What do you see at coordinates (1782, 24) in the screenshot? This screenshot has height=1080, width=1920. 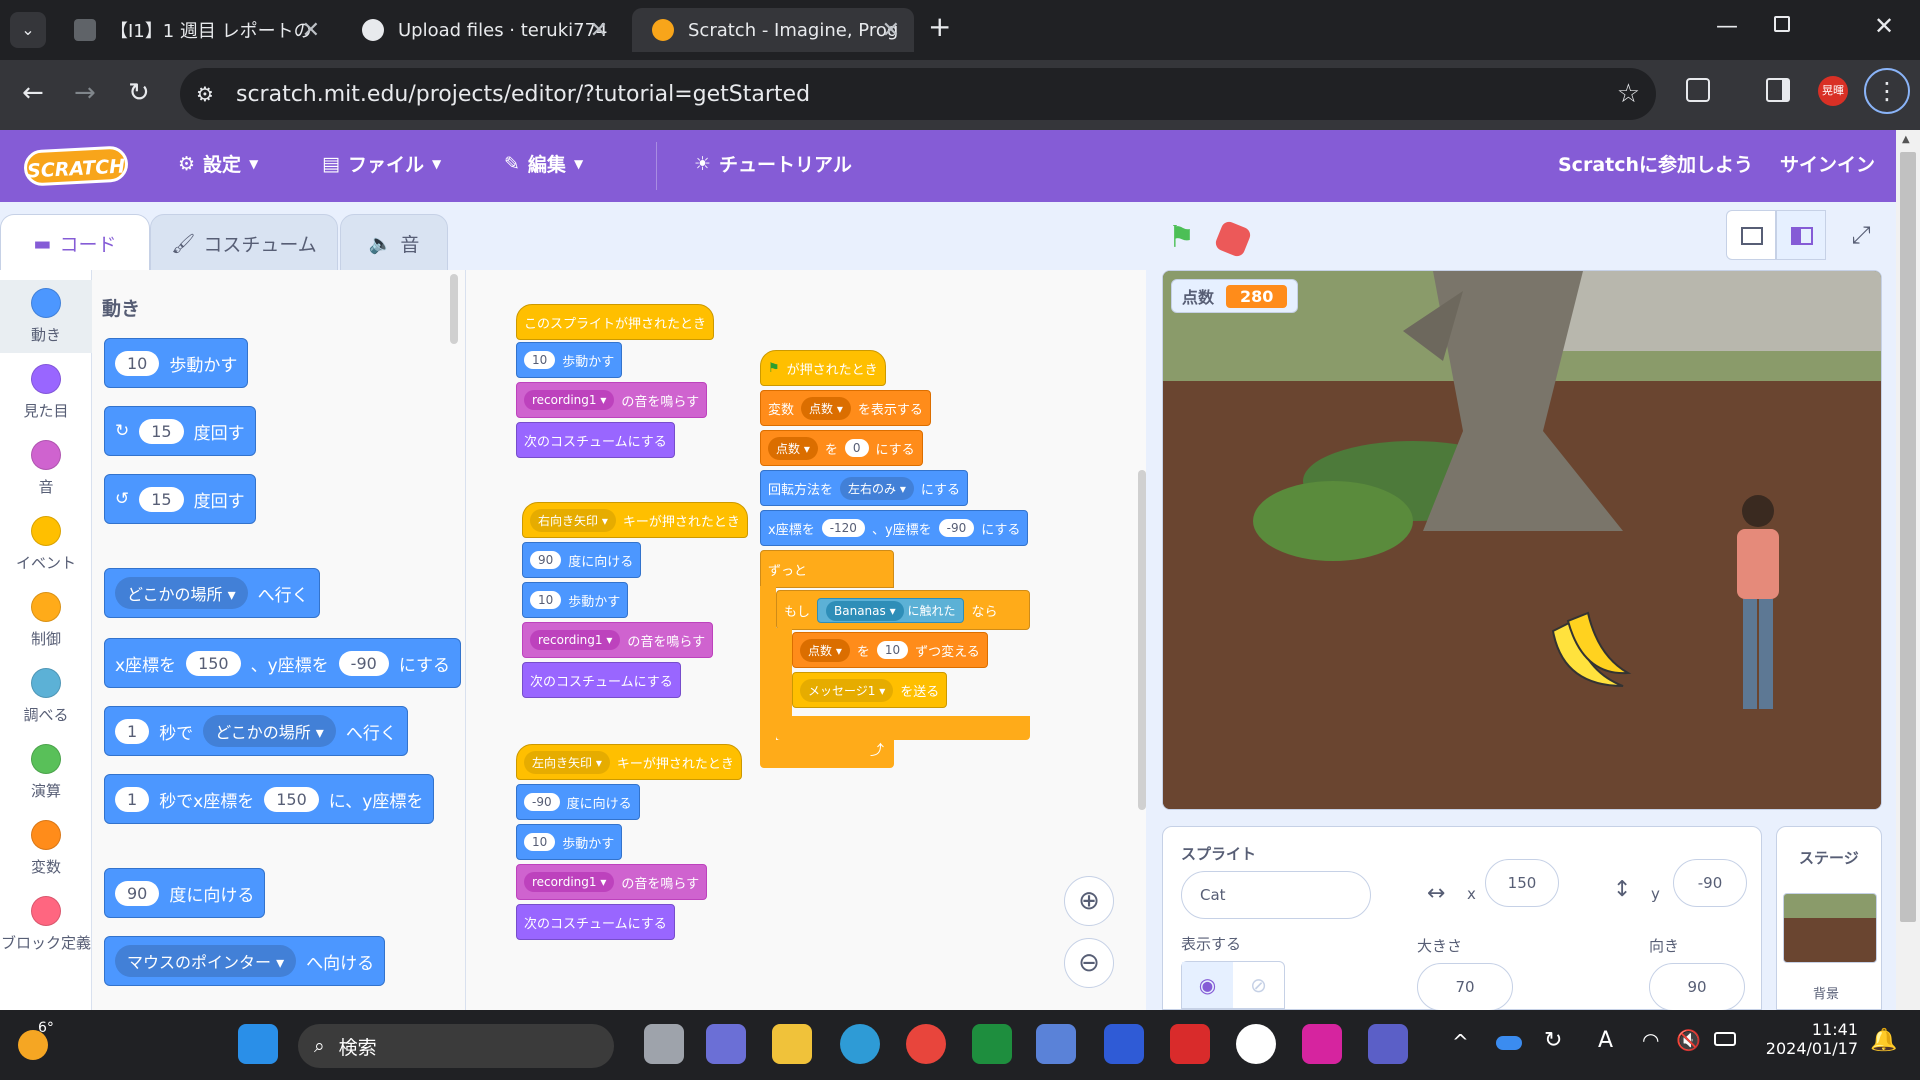 I see `restore-icon` at bounding box center [1782, 24].